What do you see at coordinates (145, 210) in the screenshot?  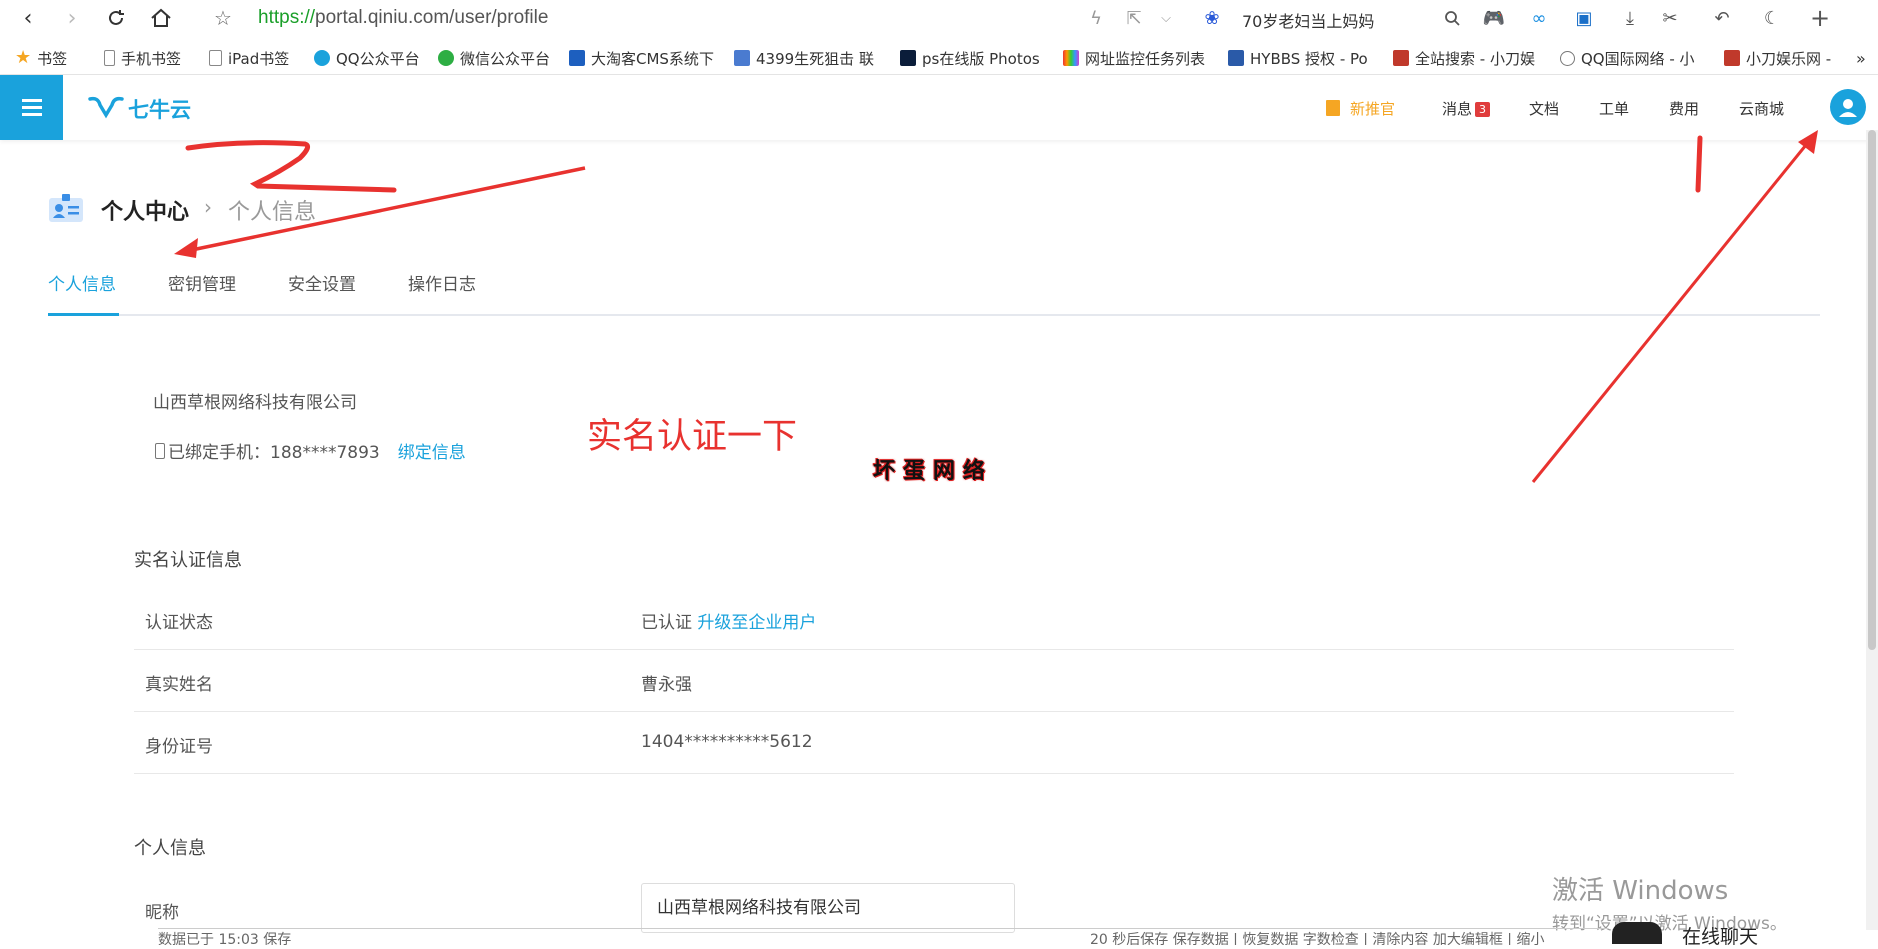 I see `breadcrumb-main: 个人中心` at bounding box center [145, 210].